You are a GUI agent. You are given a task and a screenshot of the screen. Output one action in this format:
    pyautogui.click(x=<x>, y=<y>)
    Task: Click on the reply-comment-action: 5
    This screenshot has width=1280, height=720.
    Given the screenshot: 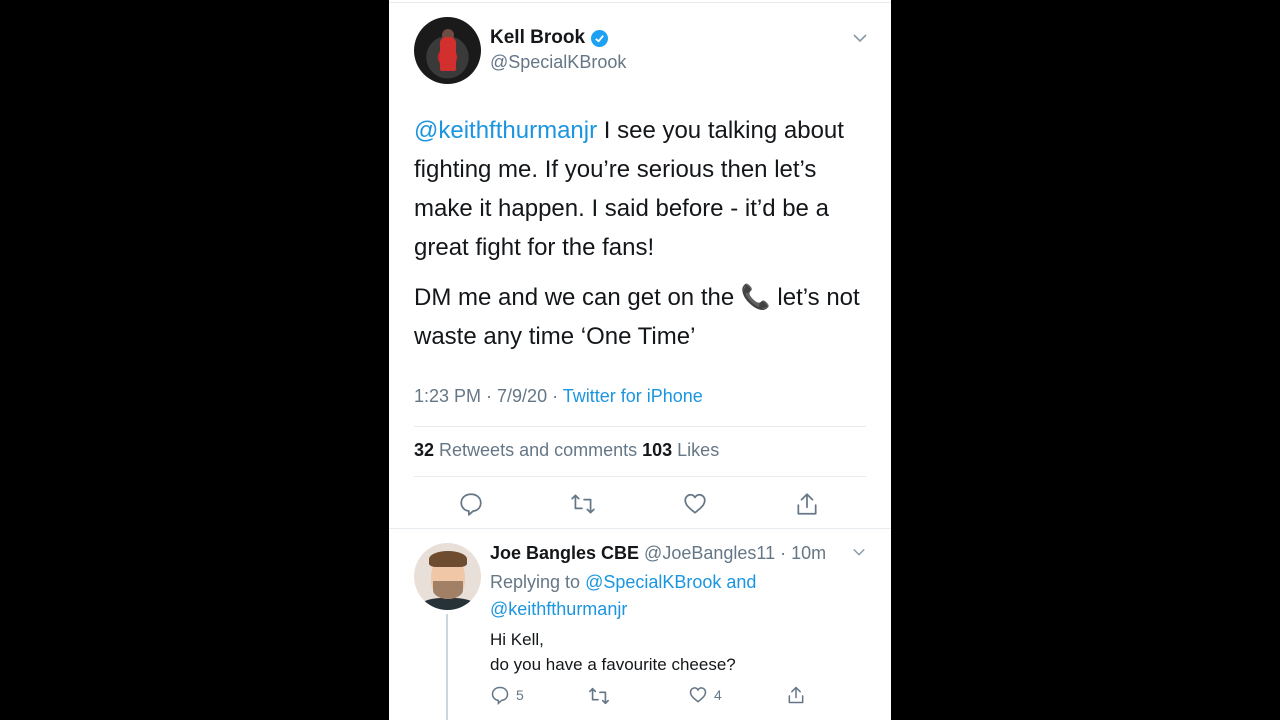 What is the action you would take?
    pyautogui.click(x=507, y=695)
    